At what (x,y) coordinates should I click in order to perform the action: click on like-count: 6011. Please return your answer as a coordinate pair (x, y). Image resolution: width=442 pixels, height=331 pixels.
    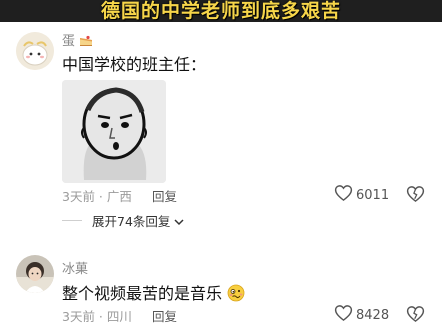
    Looking at the image, I should click on (373, 195).